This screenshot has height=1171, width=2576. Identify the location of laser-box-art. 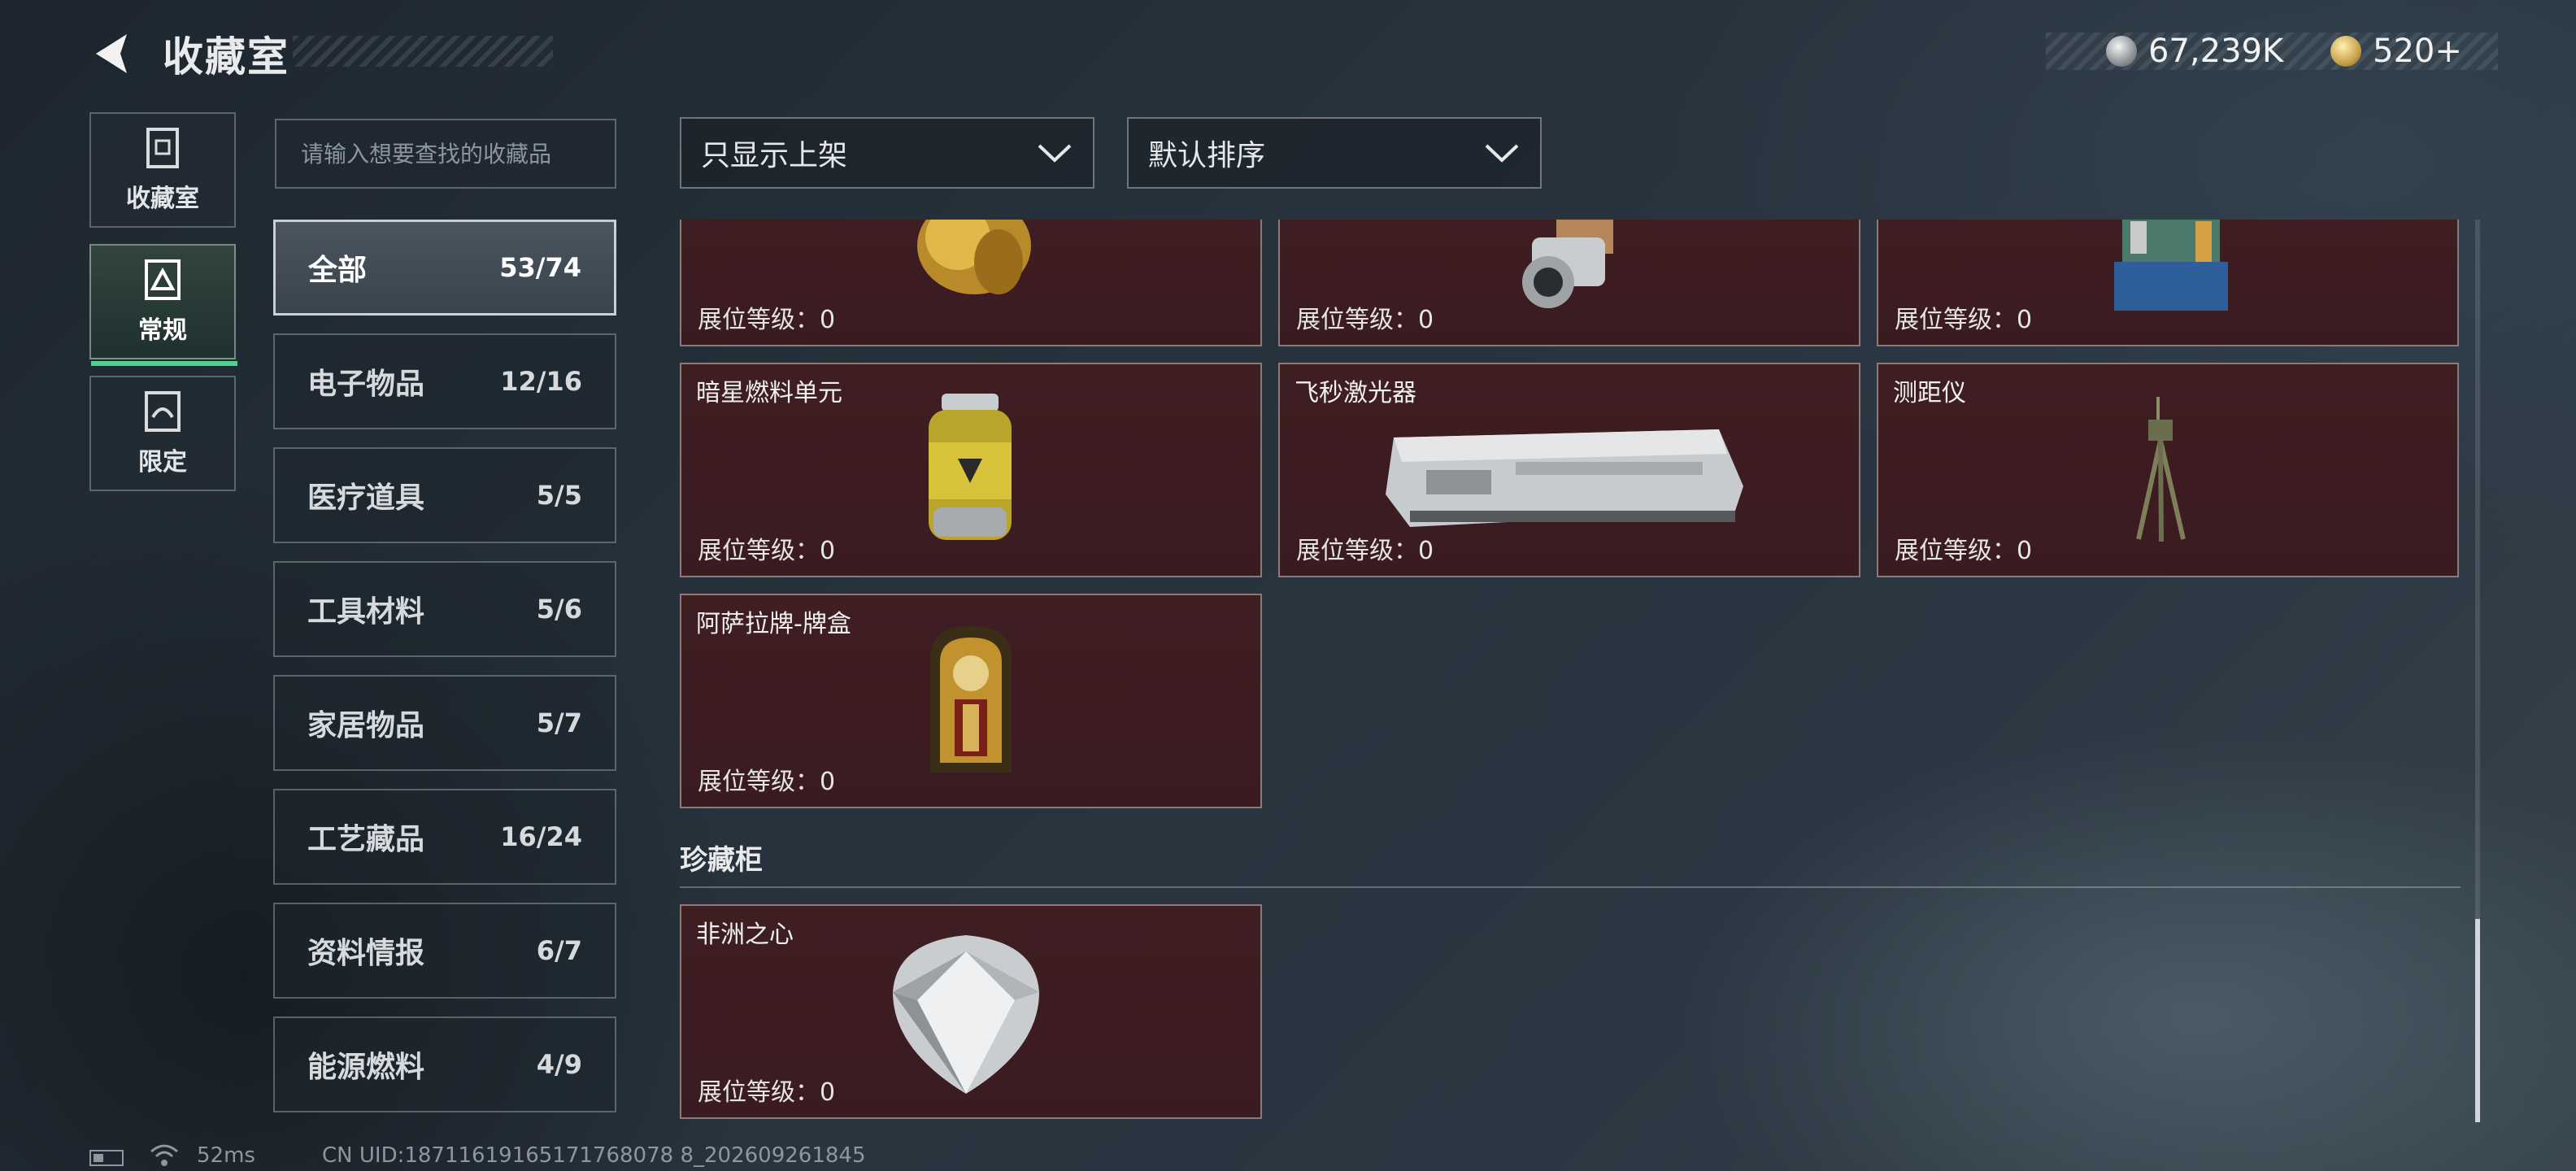
(1565, 478).